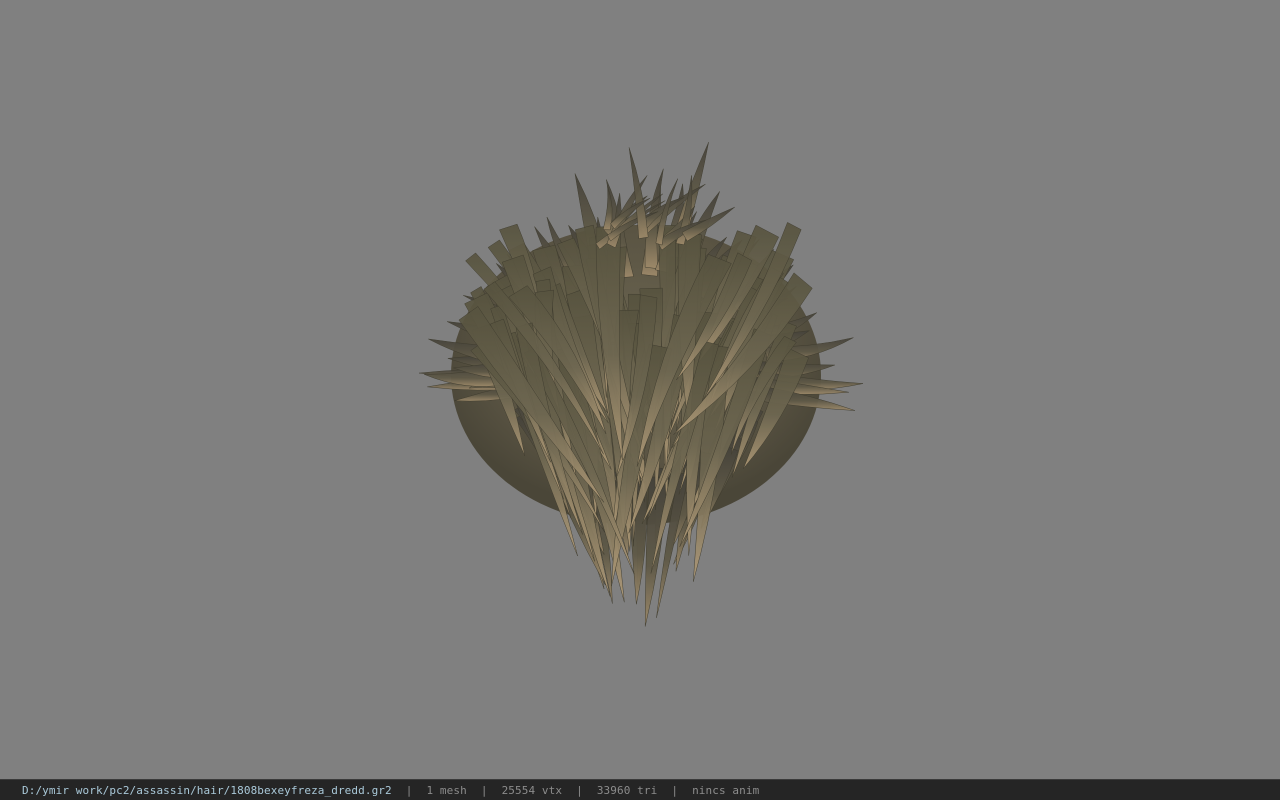  I want to click on anim-status: nincs anim, so click(726, 790).